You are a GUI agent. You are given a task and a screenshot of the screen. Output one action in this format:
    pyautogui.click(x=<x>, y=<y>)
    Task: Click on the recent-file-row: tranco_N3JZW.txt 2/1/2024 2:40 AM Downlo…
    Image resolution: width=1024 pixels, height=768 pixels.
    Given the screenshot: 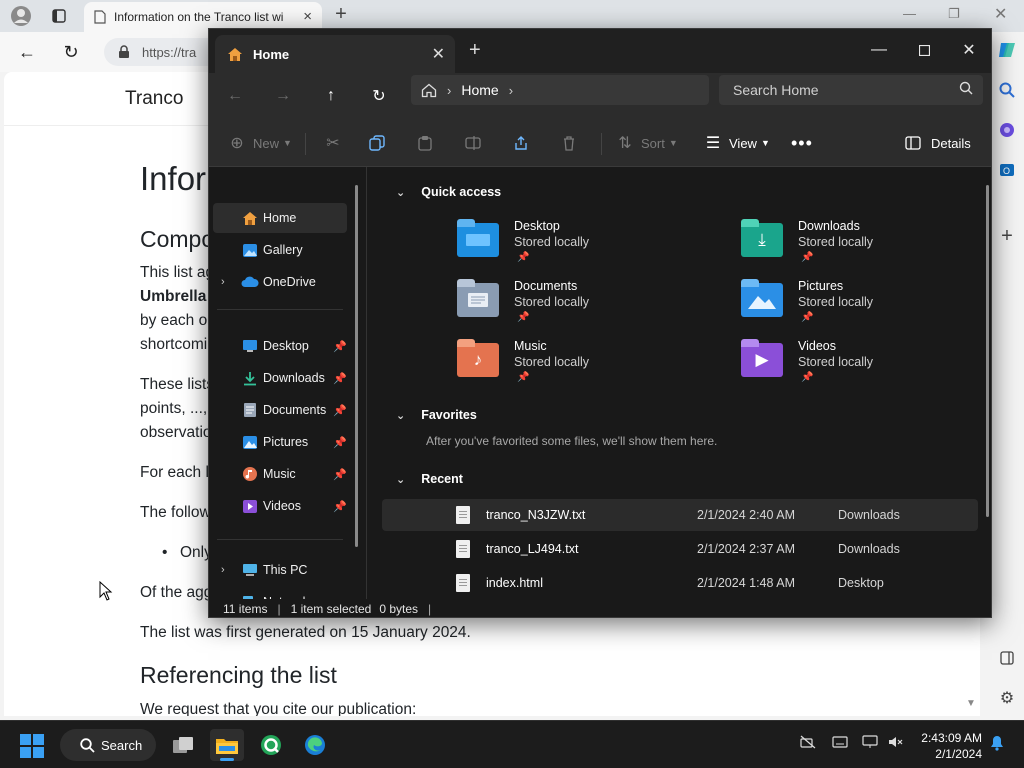 What is the action you would take?
    pyautogui.click(x=680, y=515)
    